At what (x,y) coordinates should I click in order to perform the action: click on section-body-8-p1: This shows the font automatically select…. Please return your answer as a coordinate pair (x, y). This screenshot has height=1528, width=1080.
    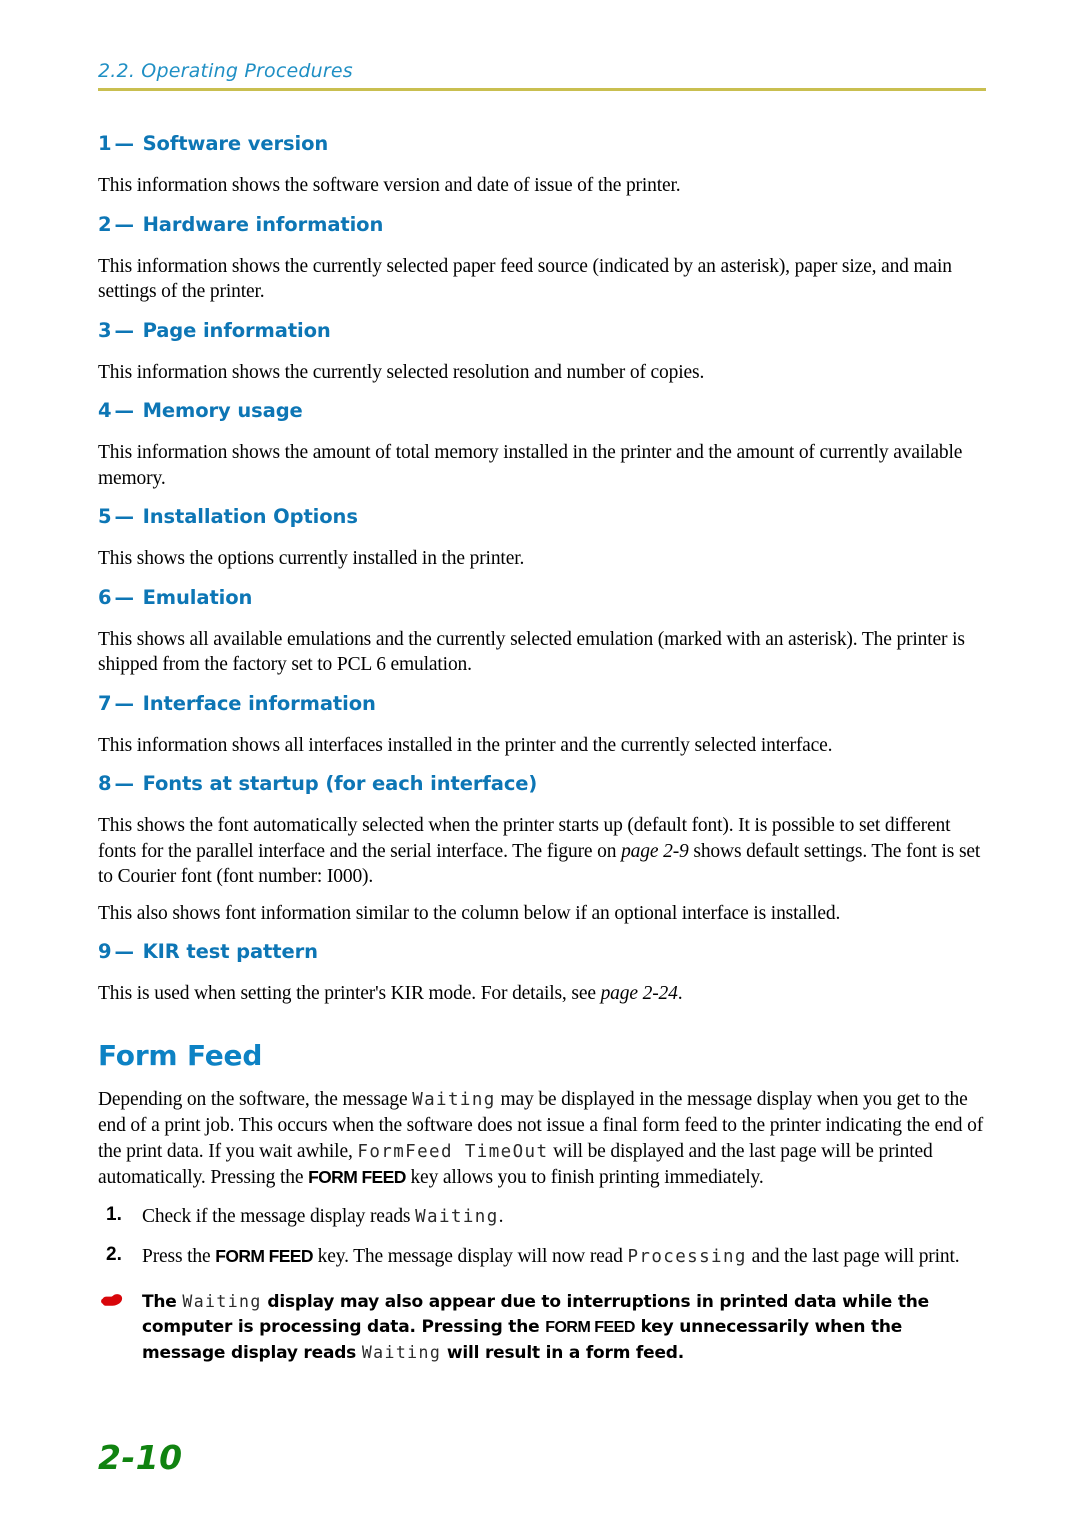
    Looking at the image, I should click on (542, 851).